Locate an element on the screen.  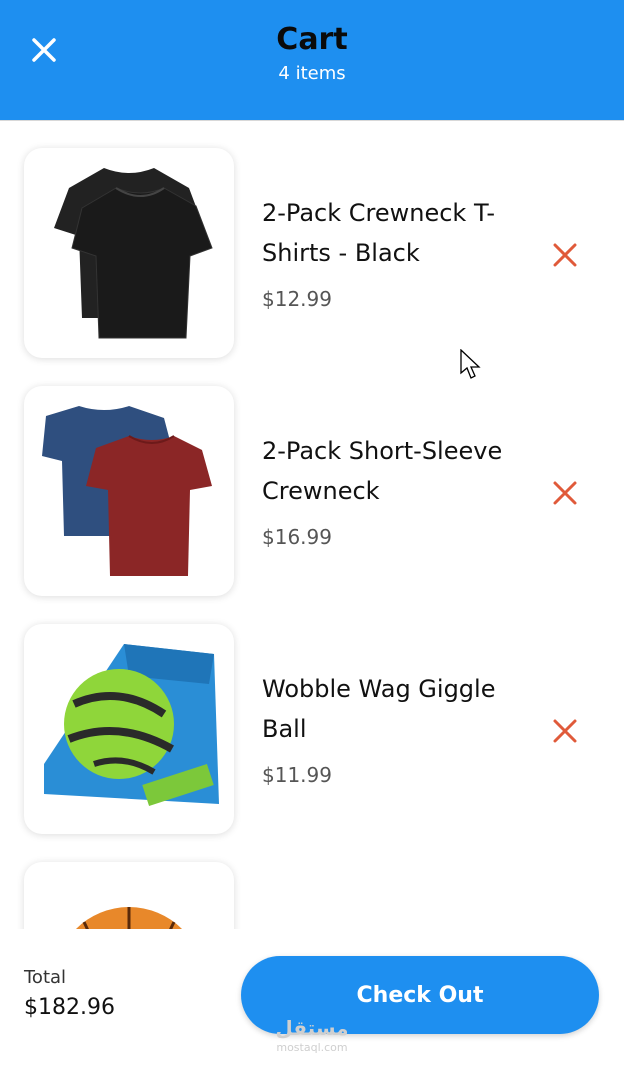
item-price: $16.99 is located at coordinates (297, 537).